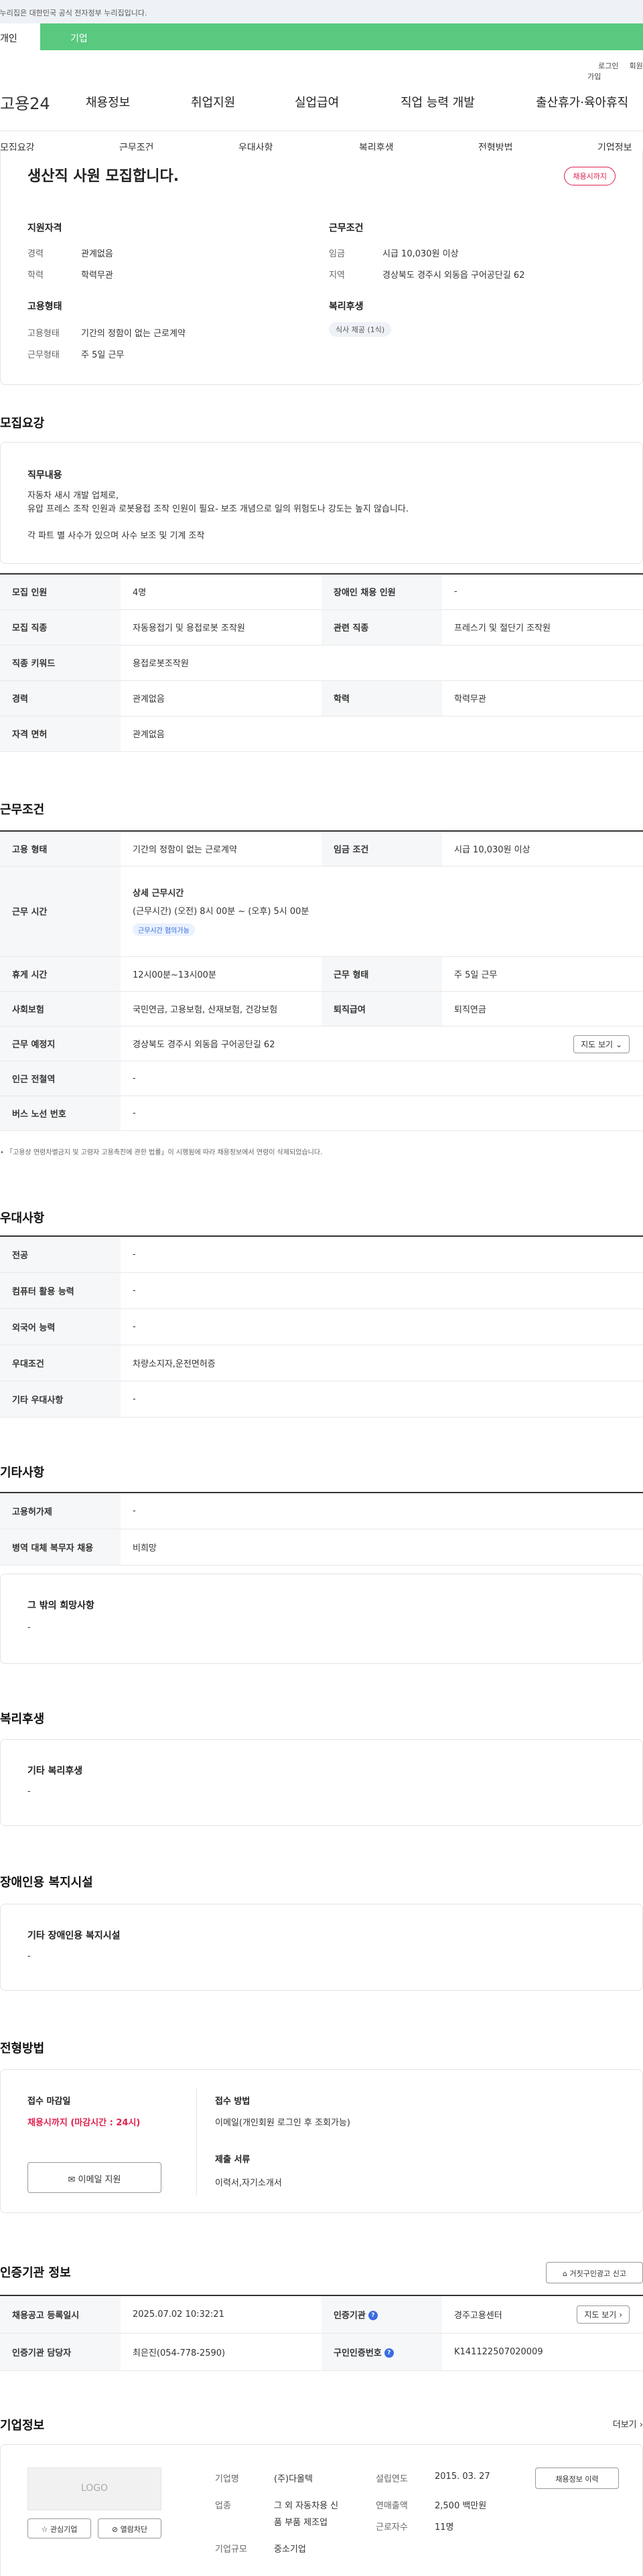 This screenshot has width=643, height=2576. Describe the element at coordinates (60, 1400) in the screenshot. I see `other-preference-th: 기타 우대사항` at that location.